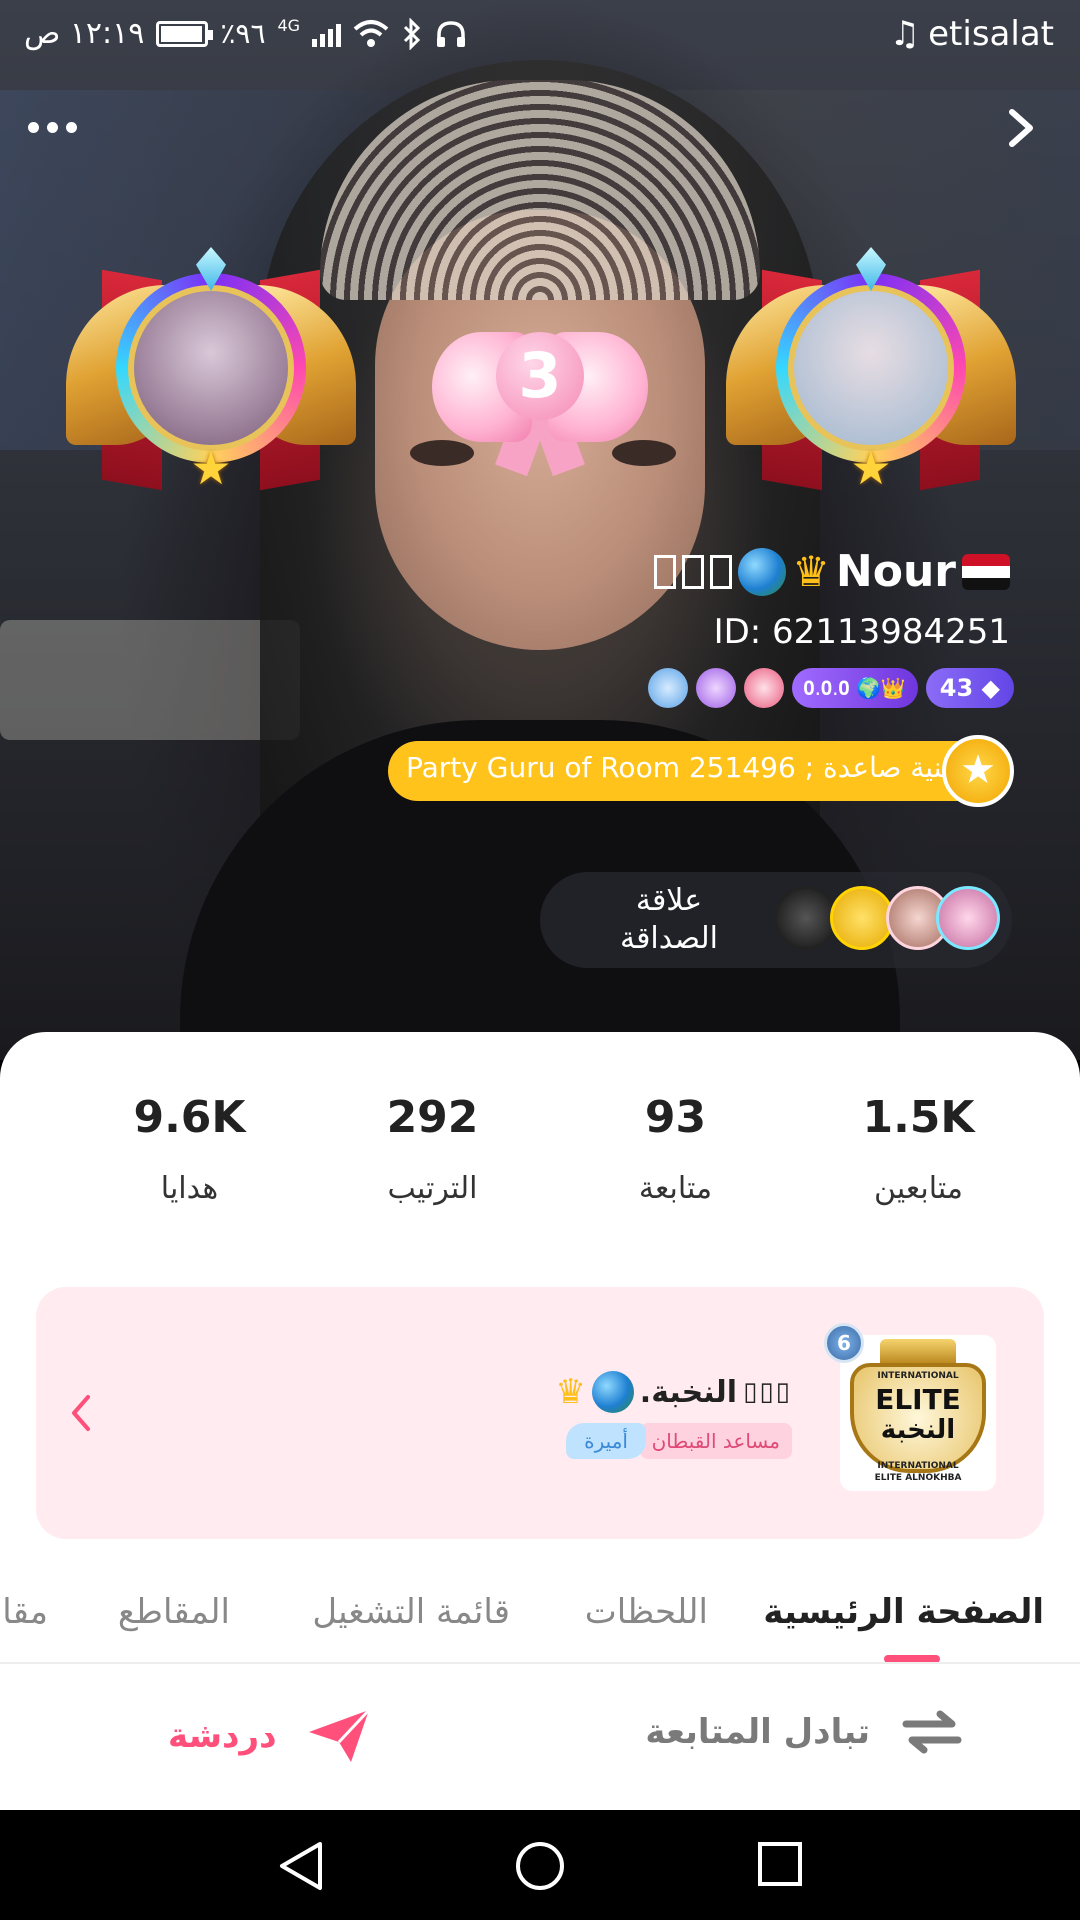  Describe the element at coordinates (52, 127) in the screenshot. I see `more-options-icon` at that location.